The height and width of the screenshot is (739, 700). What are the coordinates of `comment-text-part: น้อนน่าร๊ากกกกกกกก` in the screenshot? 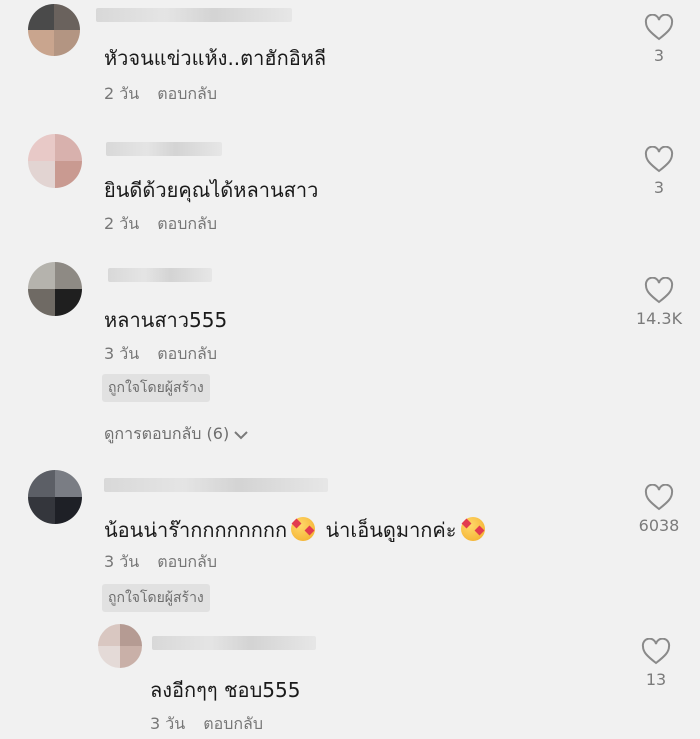 It's located at (196, 530).